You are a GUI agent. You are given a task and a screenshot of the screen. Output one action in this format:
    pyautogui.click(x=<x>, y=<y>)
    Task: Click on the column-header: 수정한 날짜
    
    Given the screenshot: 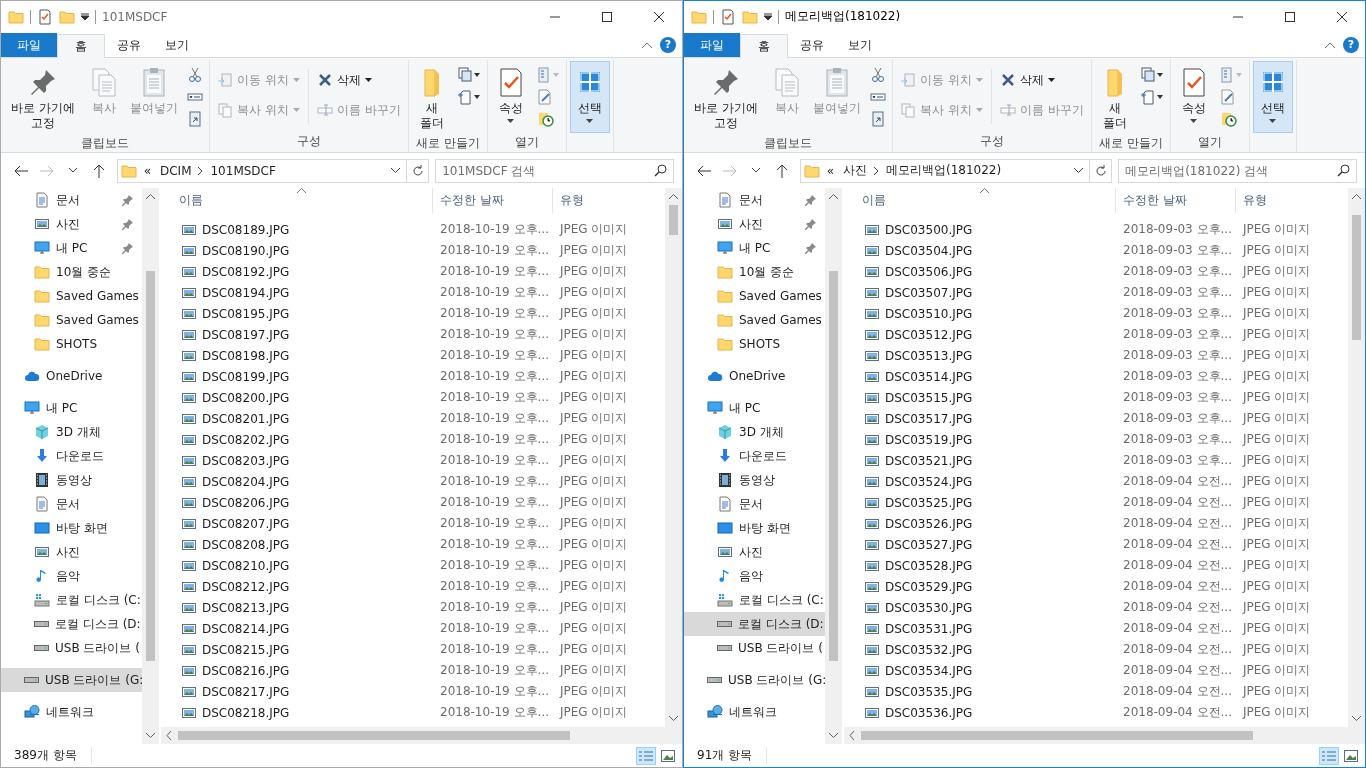 What is the action you would take?
    pyautogui.click(x=1176, y=200)
    